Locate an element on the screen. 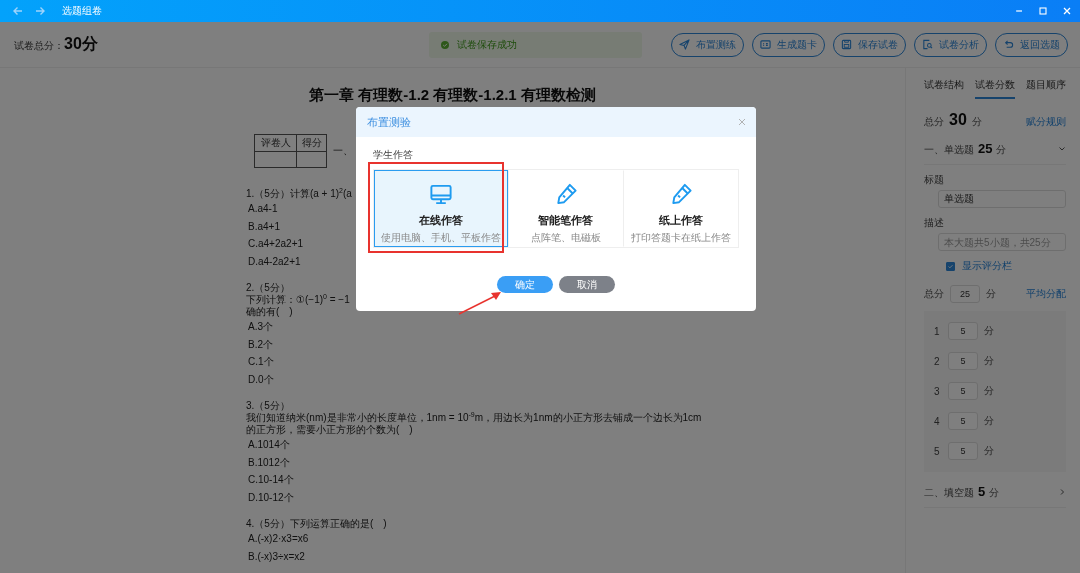  chevron-down-icon is located at coordinates (1062, 149).